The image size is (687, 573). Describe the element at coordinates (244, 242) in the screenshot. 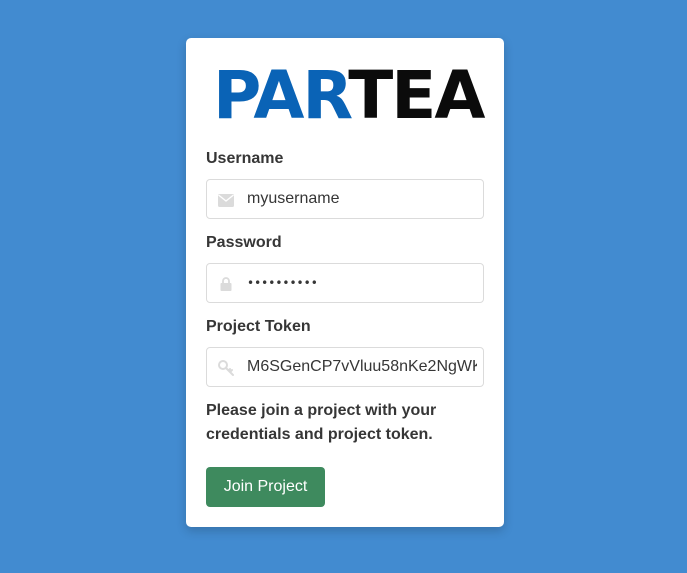

I see `password-label: Password` at that location.